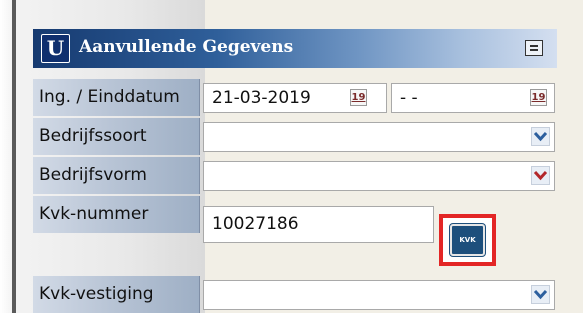  Describe the element at coordinates (379, 295) in the screenshot. I see `kvk-vestiging-select` at that location.